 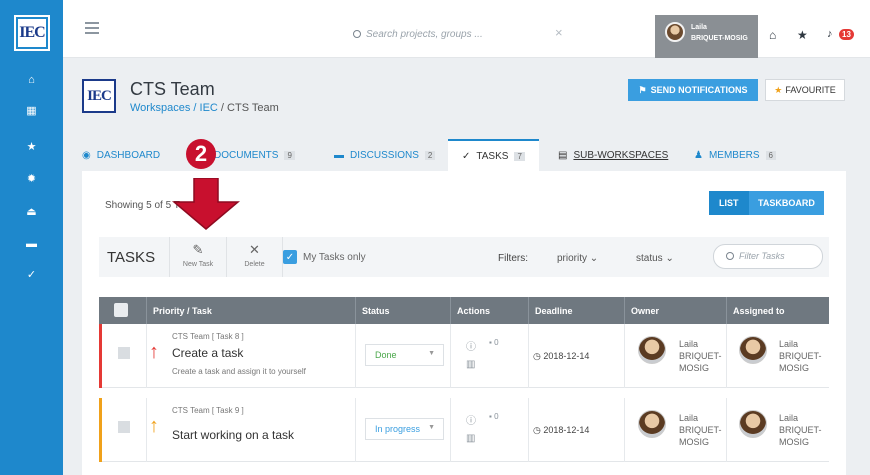 I want to click on chat-icon: ▬, so click(x=31, y=244).